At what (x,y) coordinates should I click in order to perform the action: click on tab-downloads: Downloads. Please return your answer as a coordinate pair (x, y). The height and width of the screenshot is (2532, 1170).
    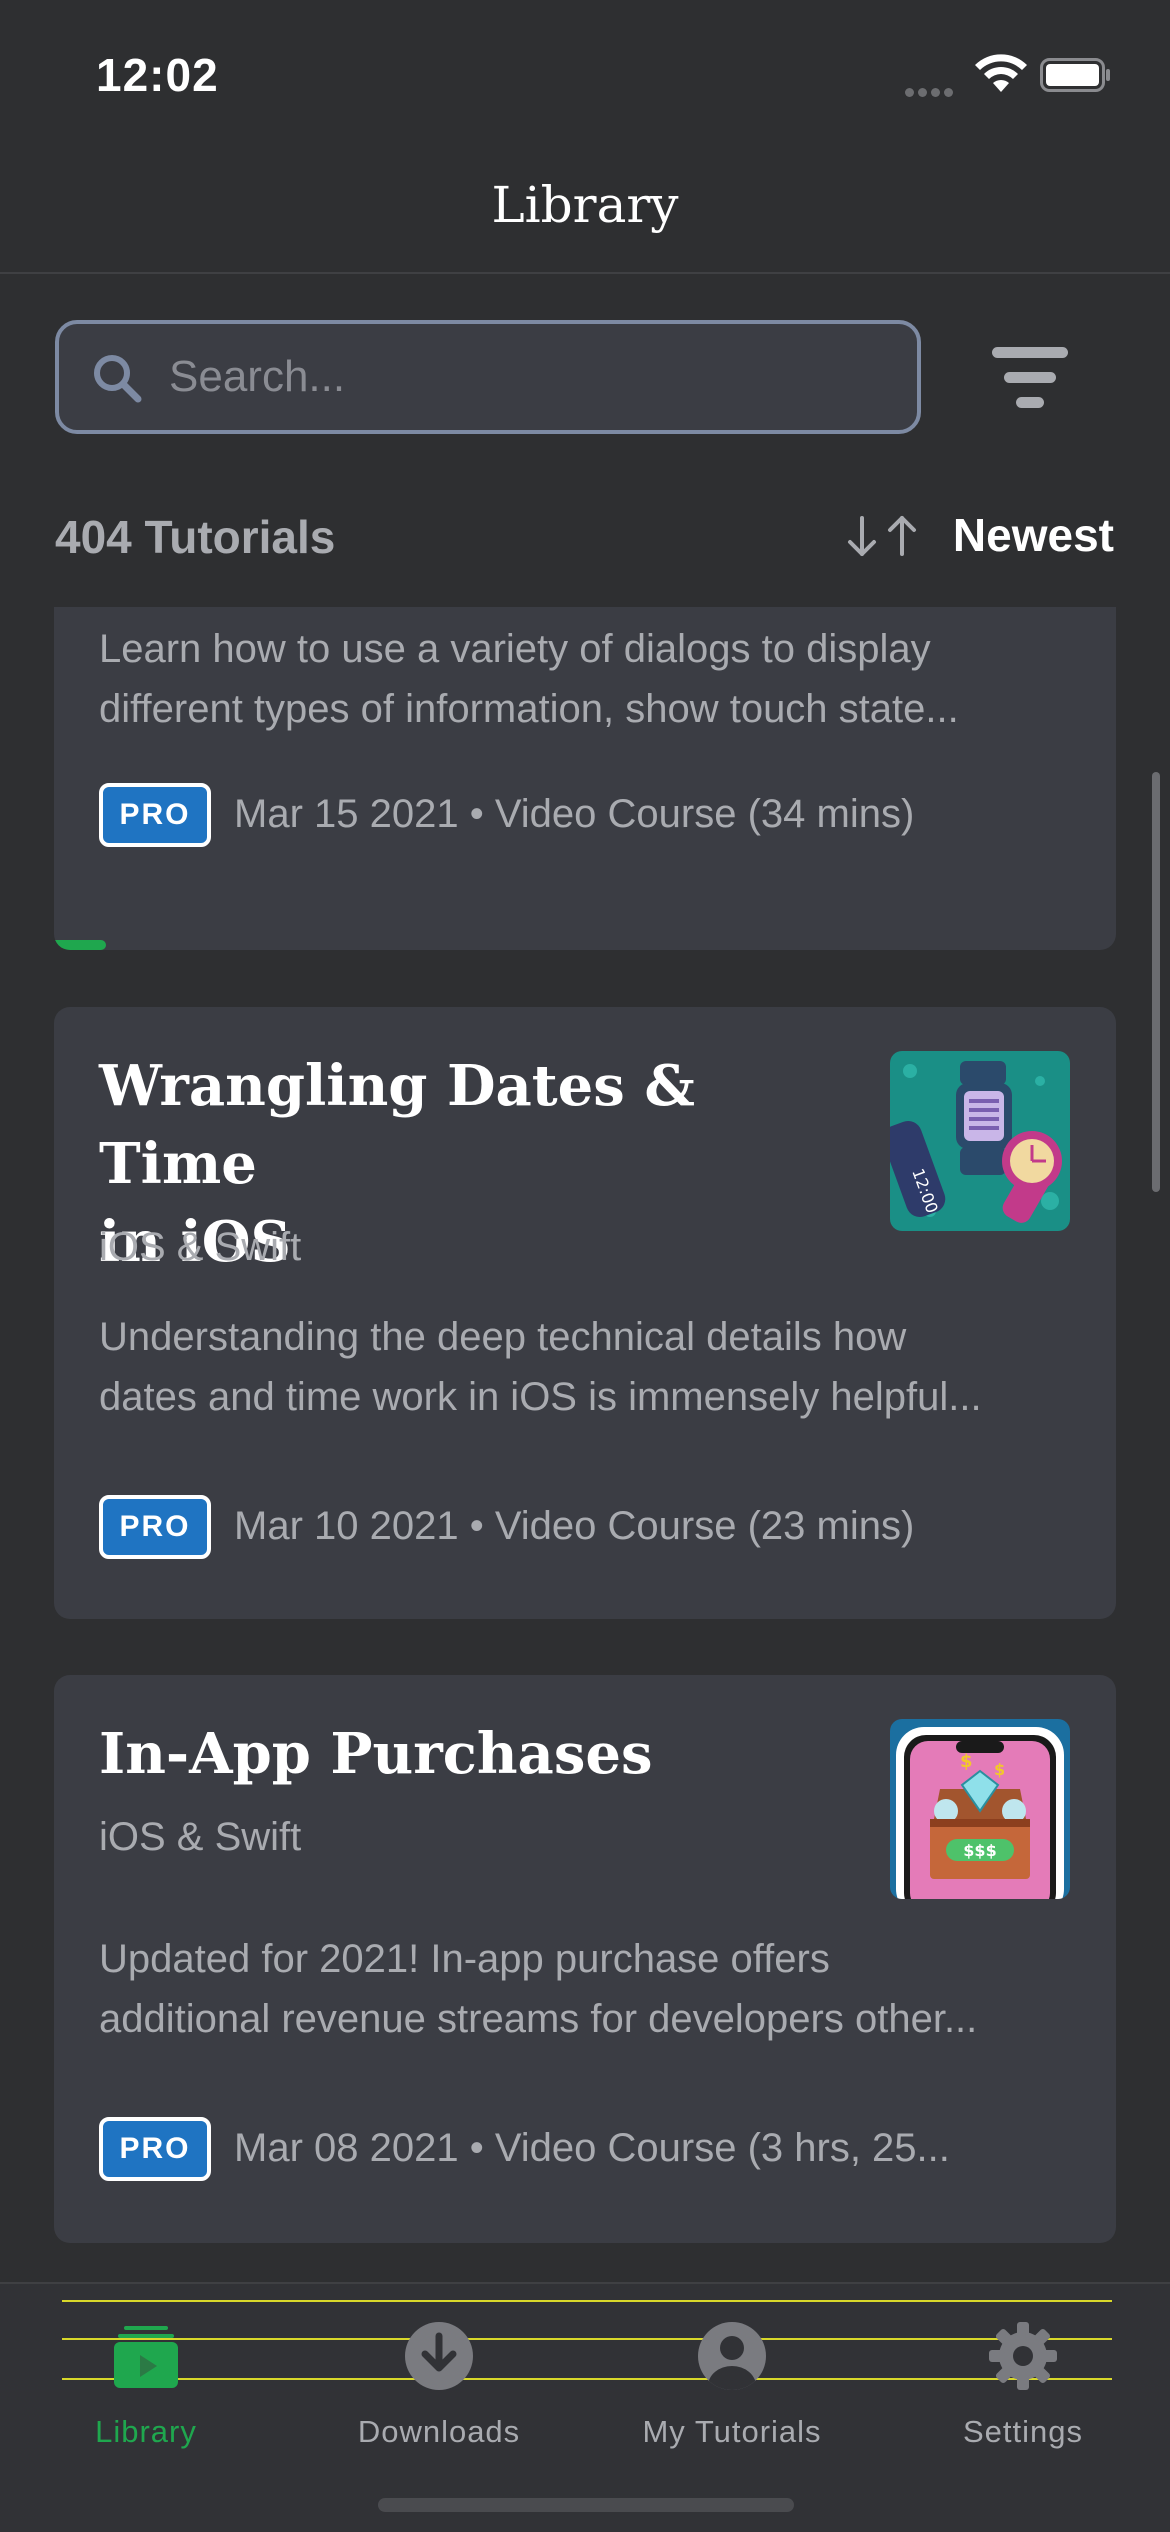
    Looking at the image, I should click on (439, 2384).